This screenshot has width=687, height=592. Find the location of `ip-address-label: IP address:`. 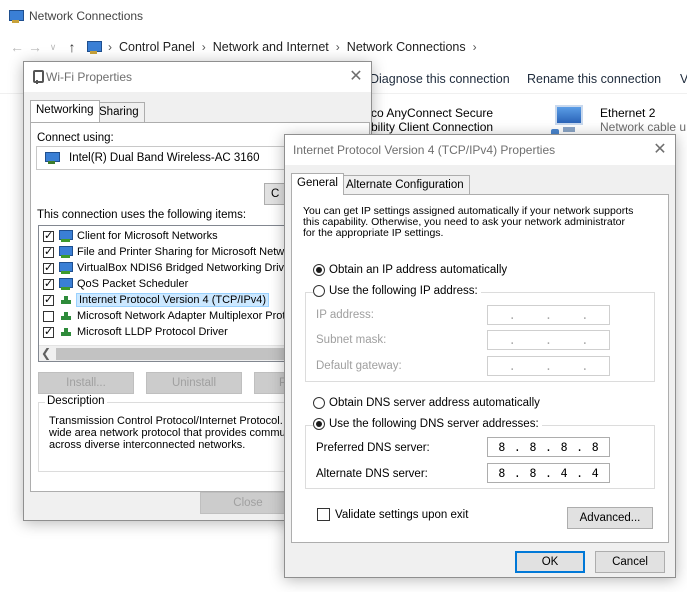

ip-address-label: IP address: is located at coordinates (345, 315).